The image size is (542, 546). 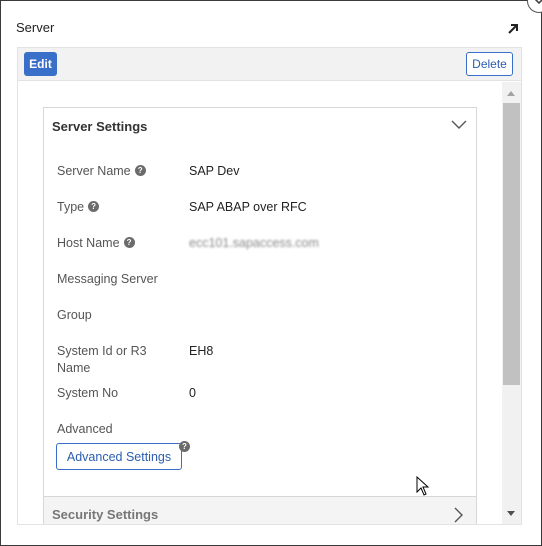 I want to click on scroll-up-arrow-icon, so click(x=511, y=93).